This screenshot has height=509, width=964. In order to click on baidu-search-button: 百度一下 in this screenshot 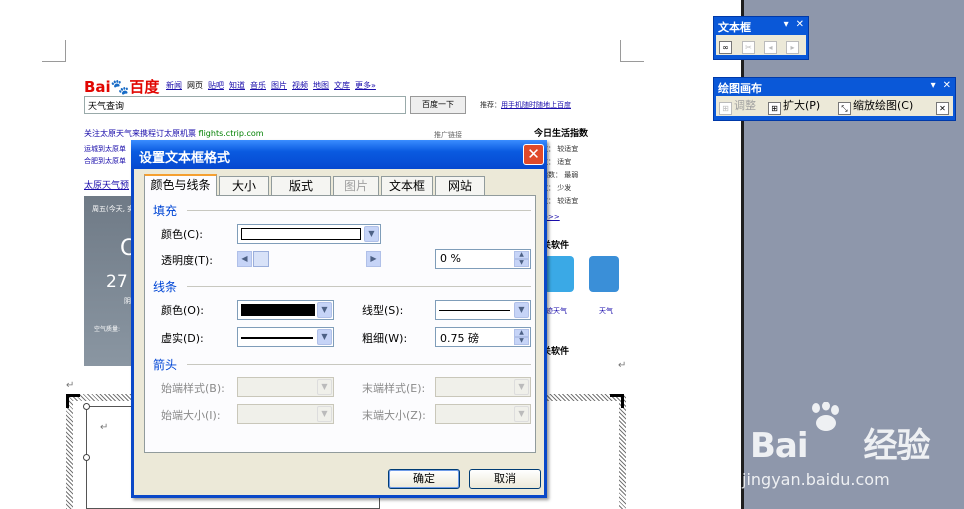, I will do `click(438, 105)`.